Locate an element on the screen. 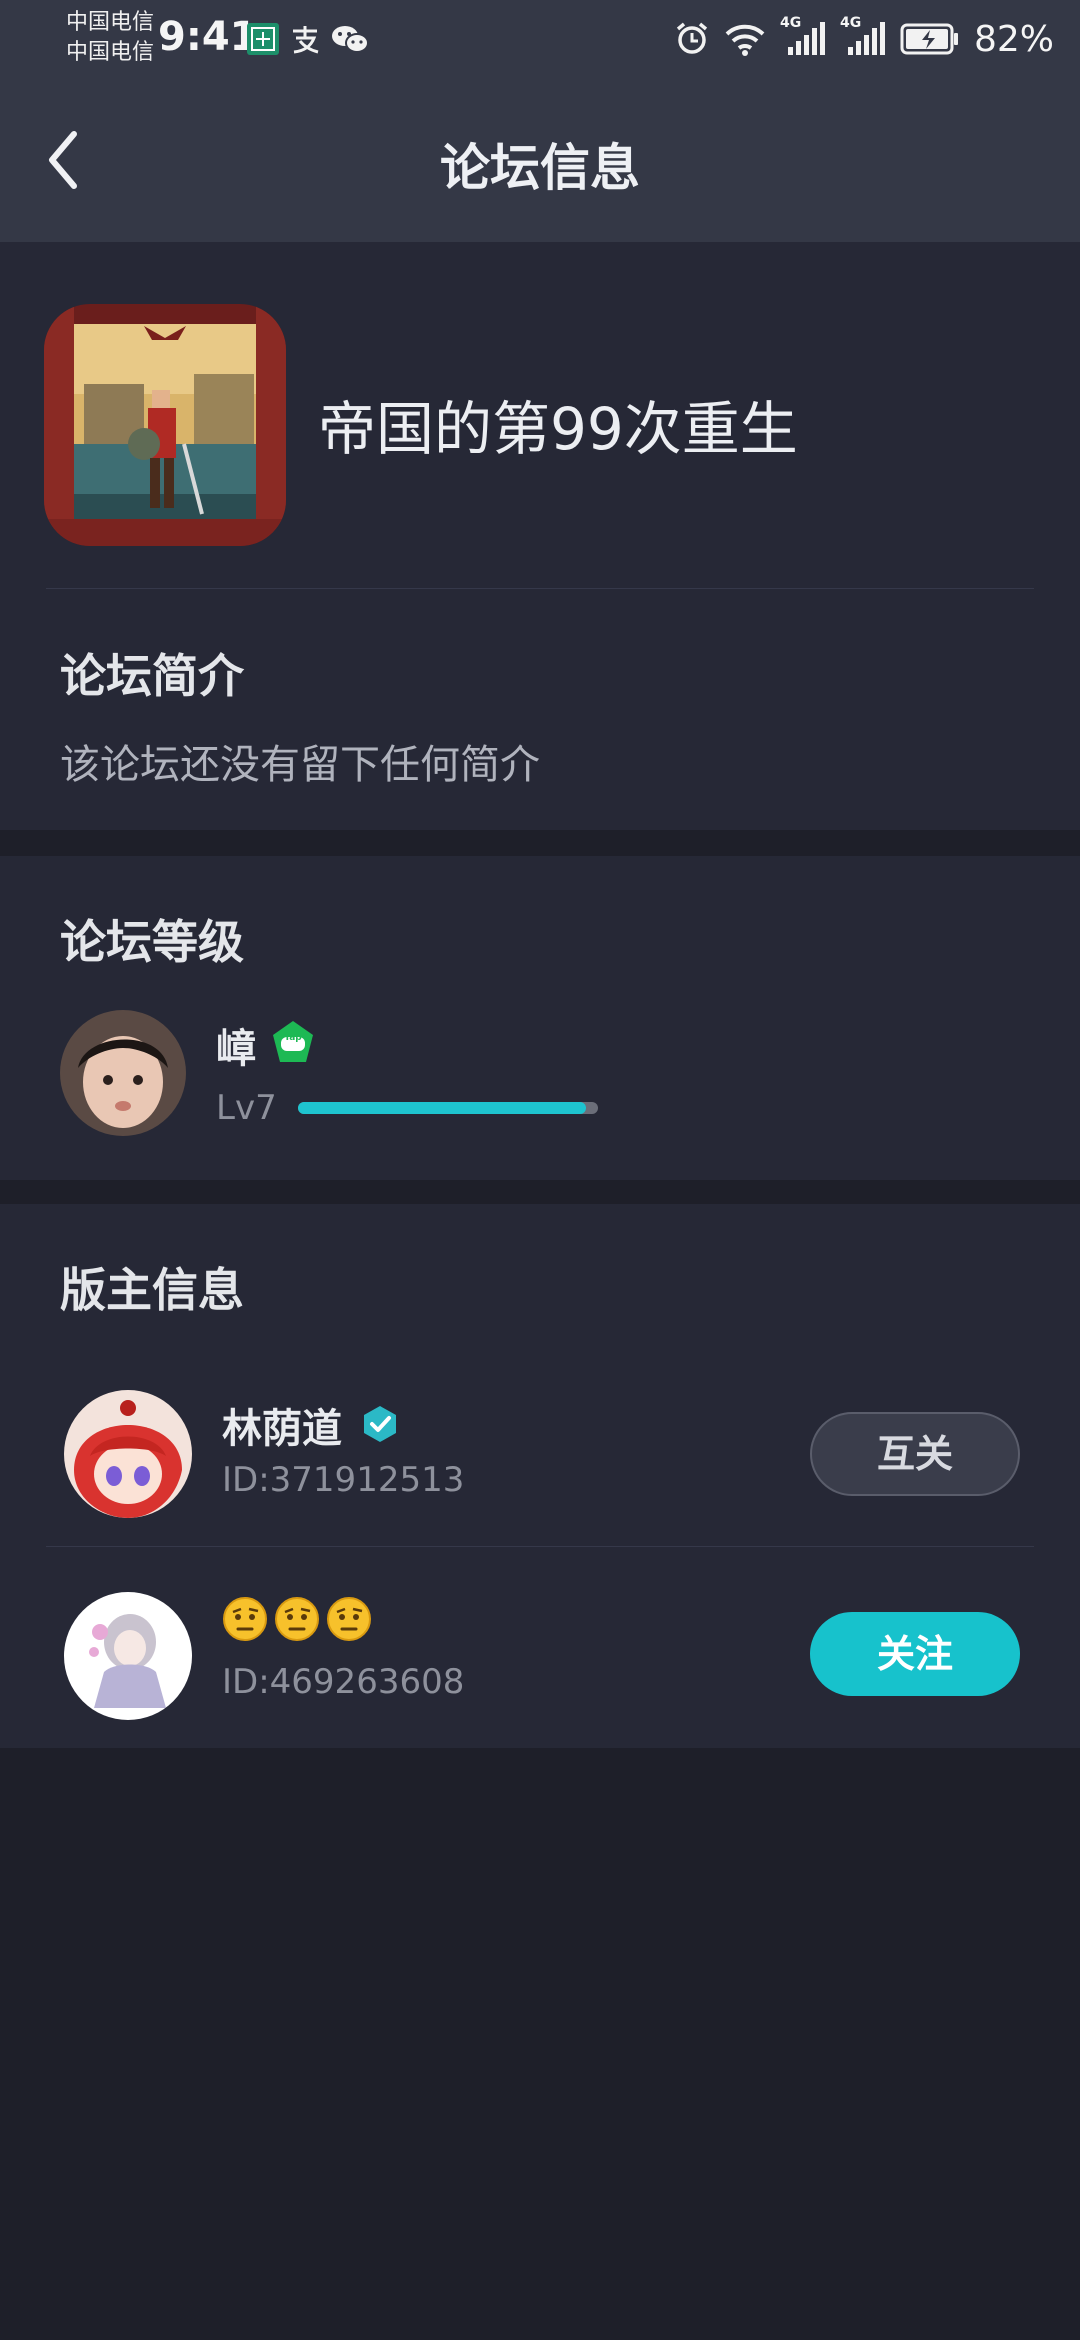 The height and width of the screenshot is (2340, 1080). intro-text: 该论坛还没有留下任何简介 is located at coordinates (300, 765).